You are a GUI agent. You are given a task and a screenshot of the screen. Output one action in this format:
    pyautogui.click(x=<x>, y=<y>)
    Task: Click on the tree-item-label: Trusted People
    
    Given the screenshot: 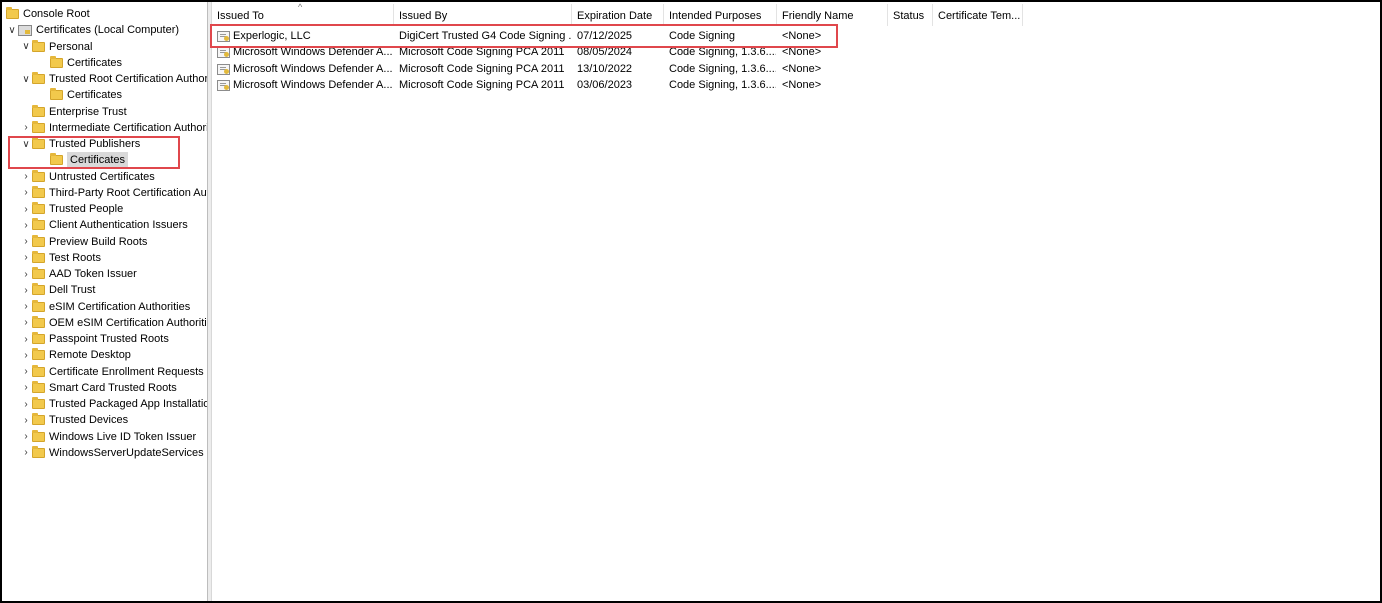 What is the action you would take?
    pyautogui.click(x=86, y=209)
    